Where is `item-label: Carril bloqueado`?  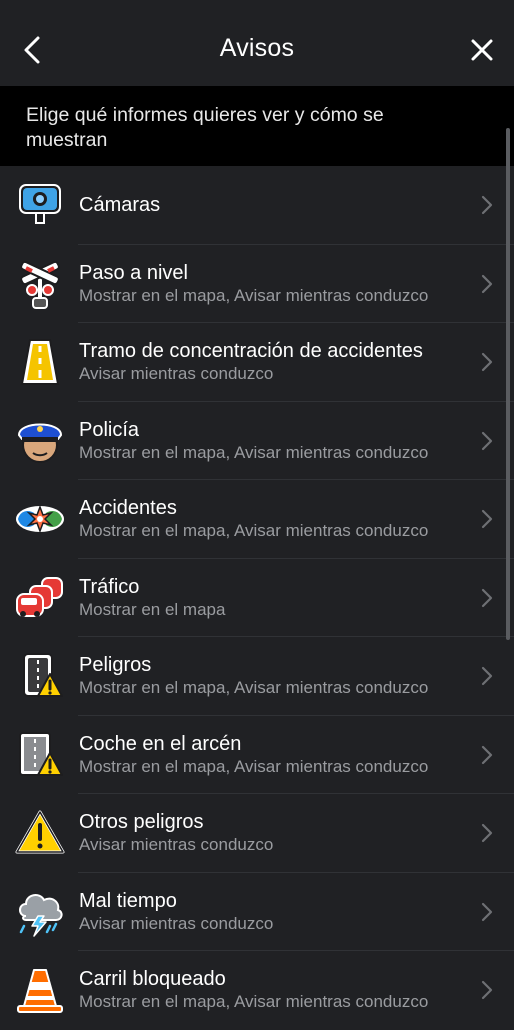 item-label: Carril bloqueado is located at coordinates (152, 979).